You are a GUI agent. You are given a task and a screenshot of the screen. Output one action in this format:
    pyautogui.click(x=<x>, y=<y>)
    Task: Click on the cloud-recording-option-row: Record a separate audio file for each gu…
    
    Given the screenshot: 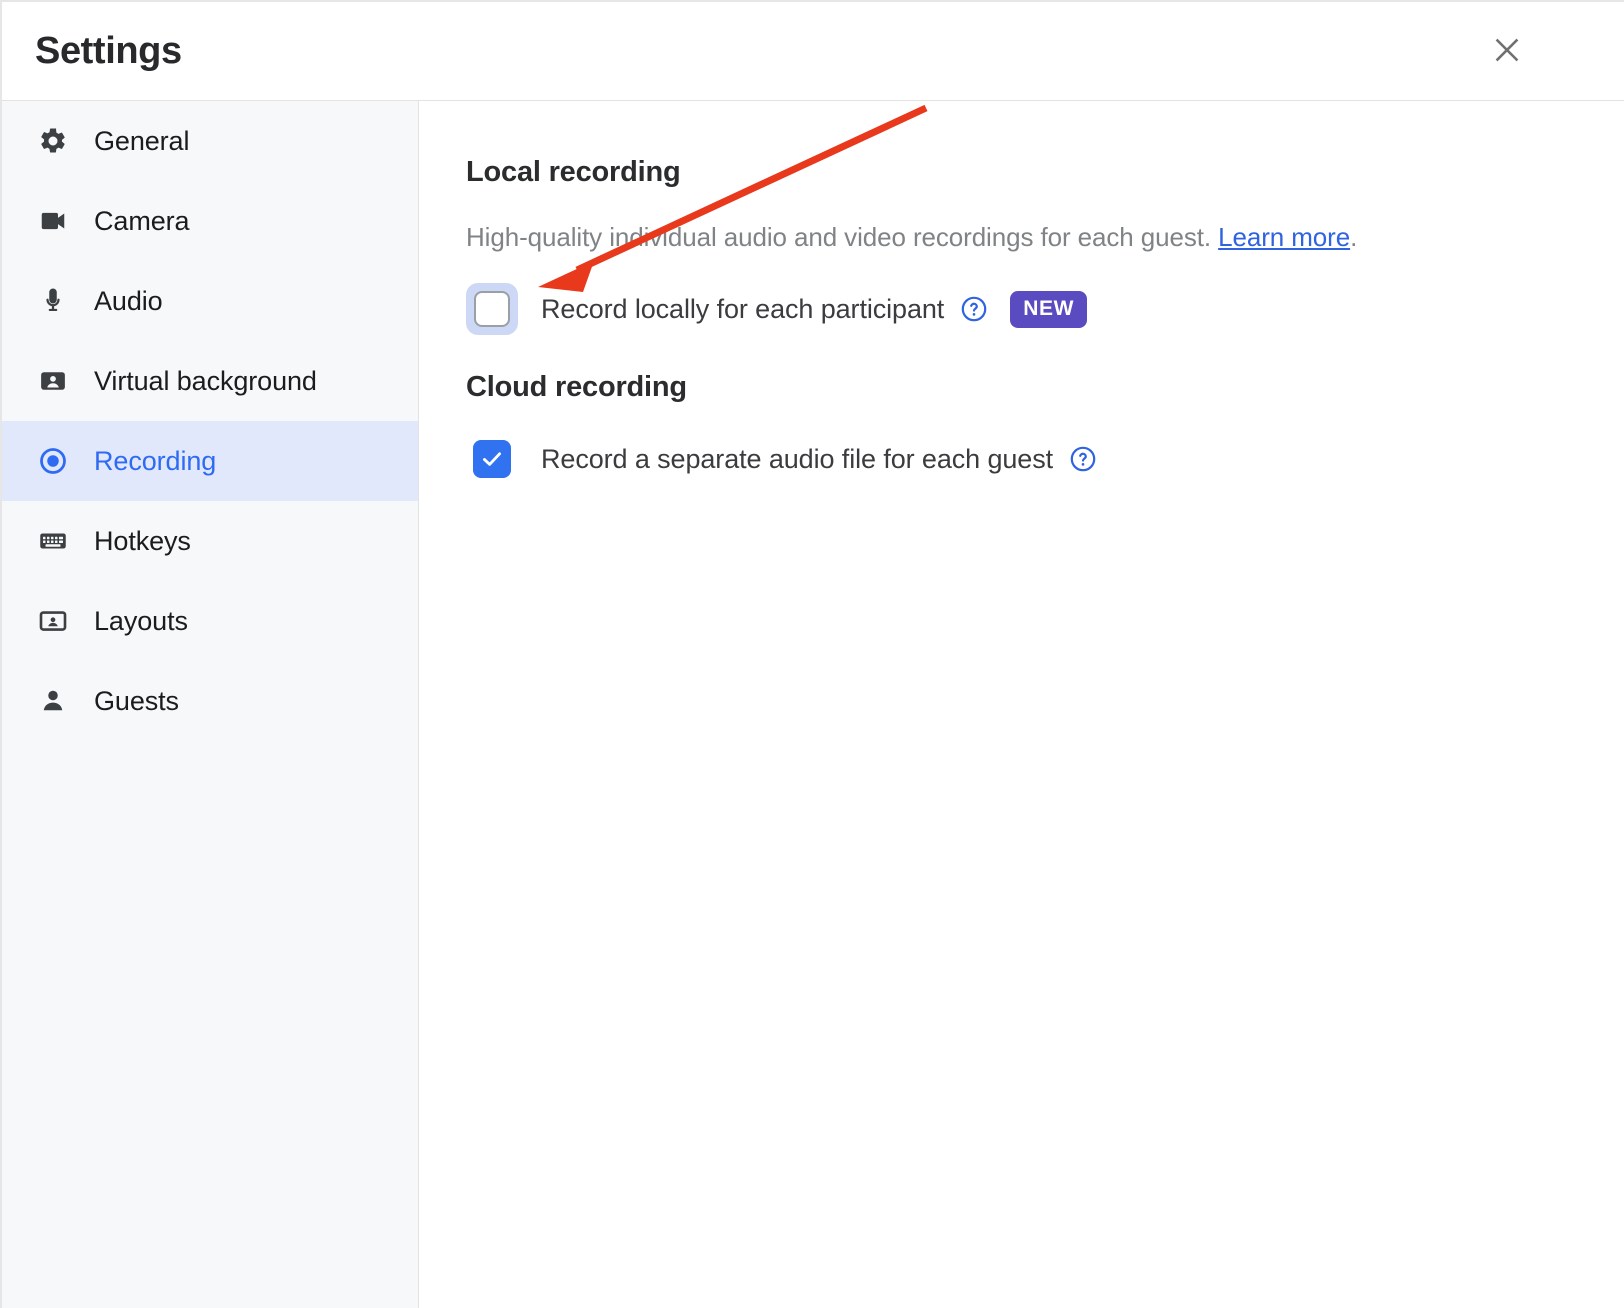 What is the action you would take?
    pyautogui.click(x=781, y=459)
    